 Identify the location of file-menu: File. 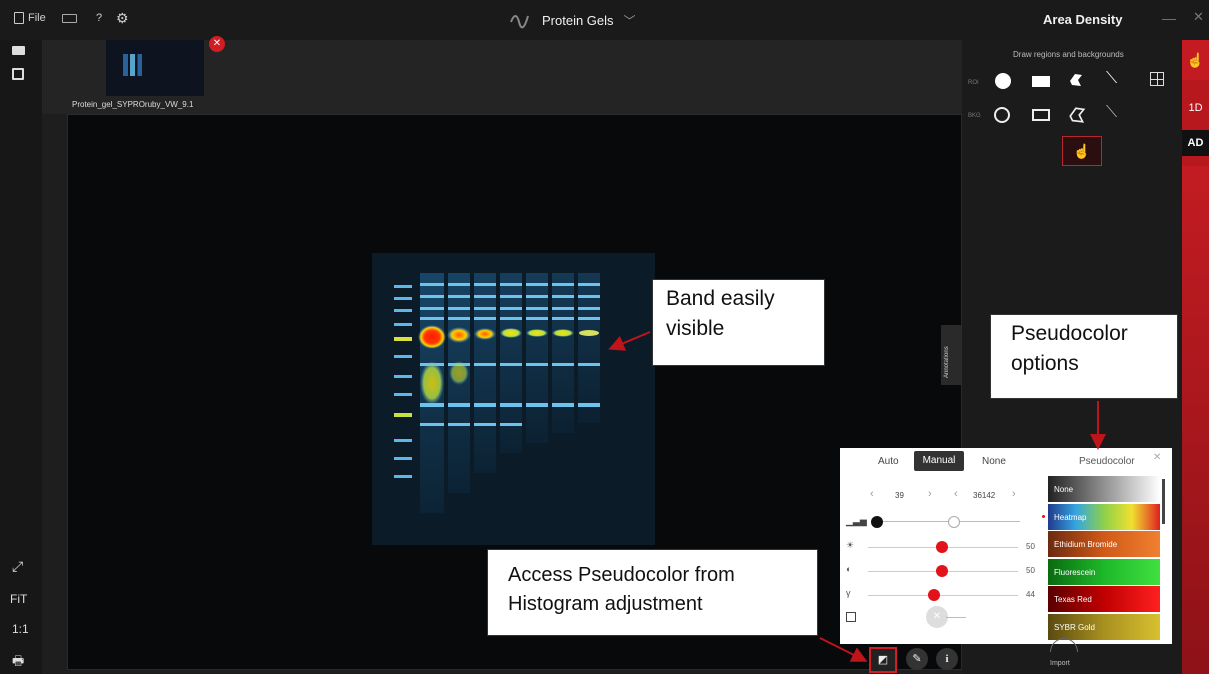
(30, 18).